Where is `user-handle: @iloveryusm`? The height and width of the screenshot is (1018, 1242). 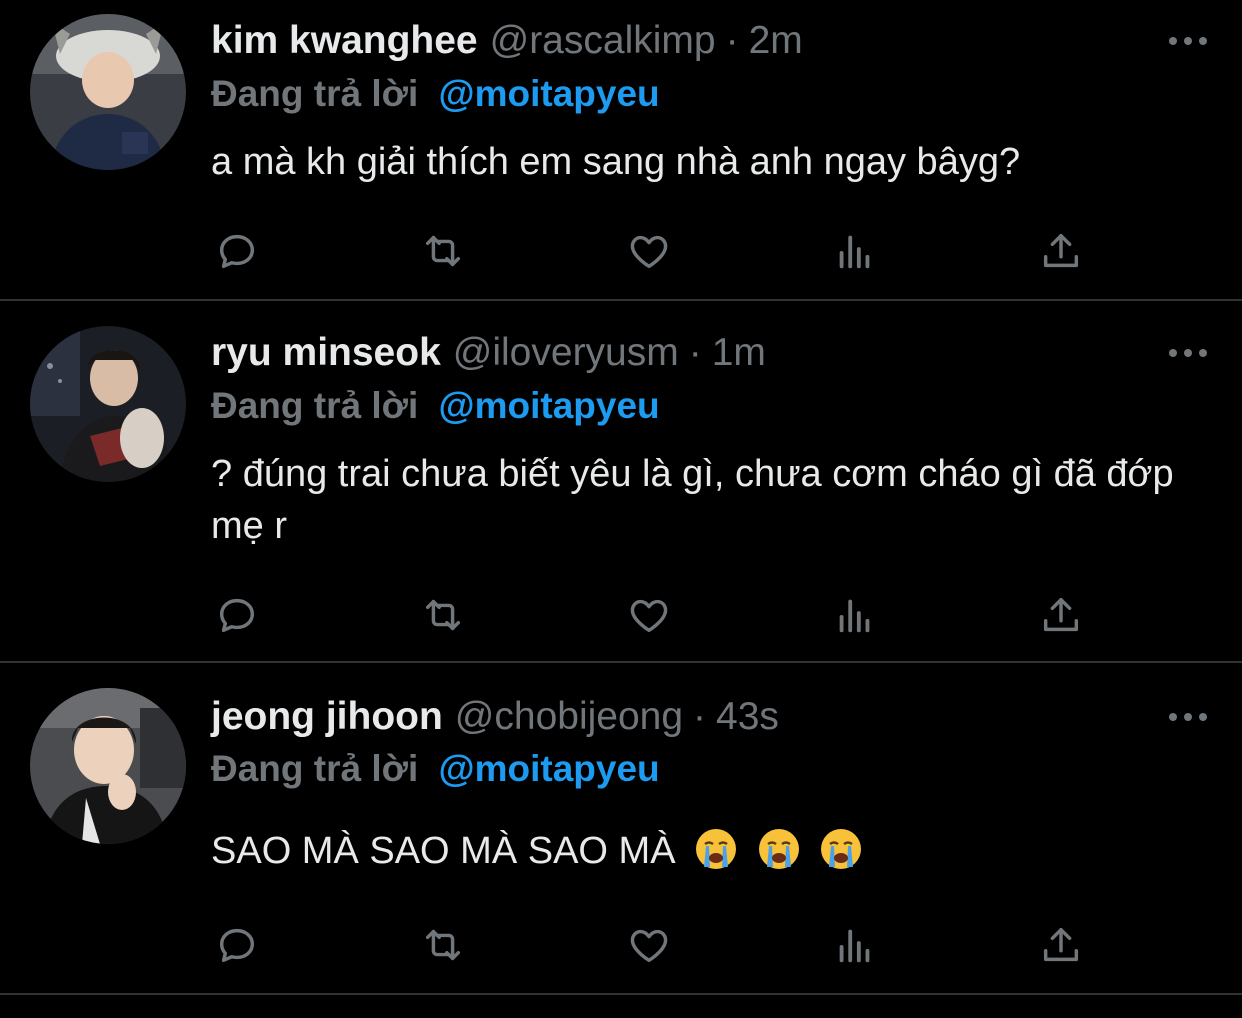
user-handle: @iloveryusm is located at coordinates (566, 353).